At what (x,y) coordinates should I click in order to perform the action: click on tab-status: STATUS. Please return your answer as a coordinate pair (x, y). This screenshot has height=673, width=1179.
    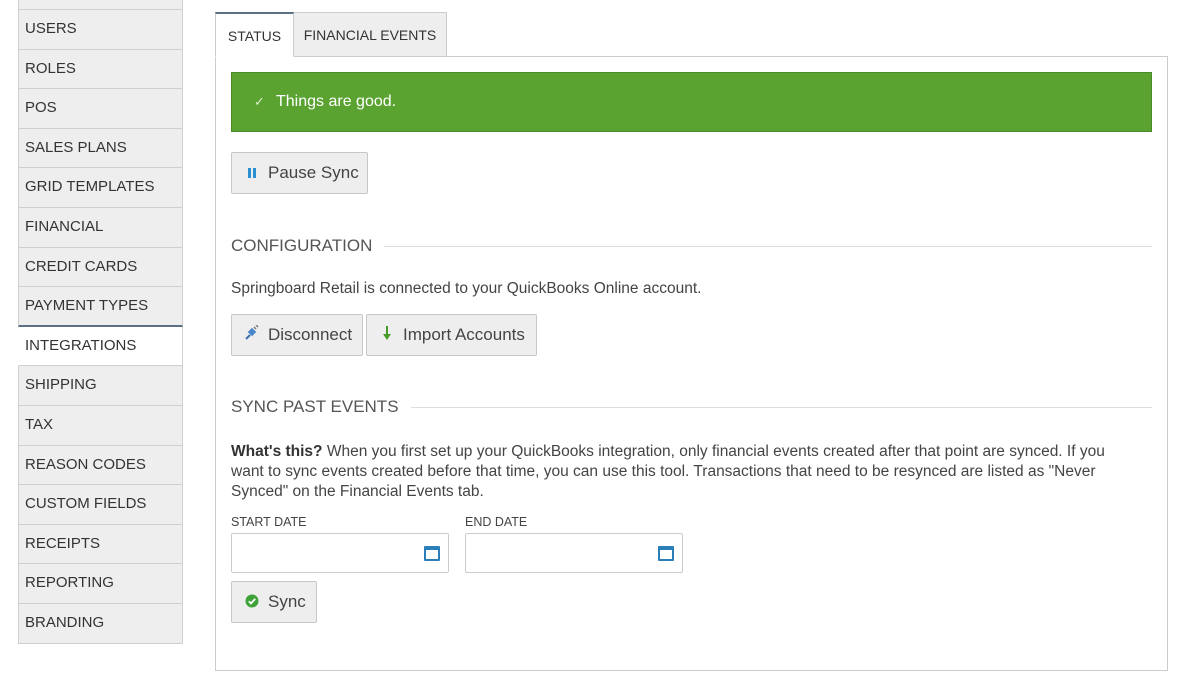
    Looking at the image, I should click on (254, 34).